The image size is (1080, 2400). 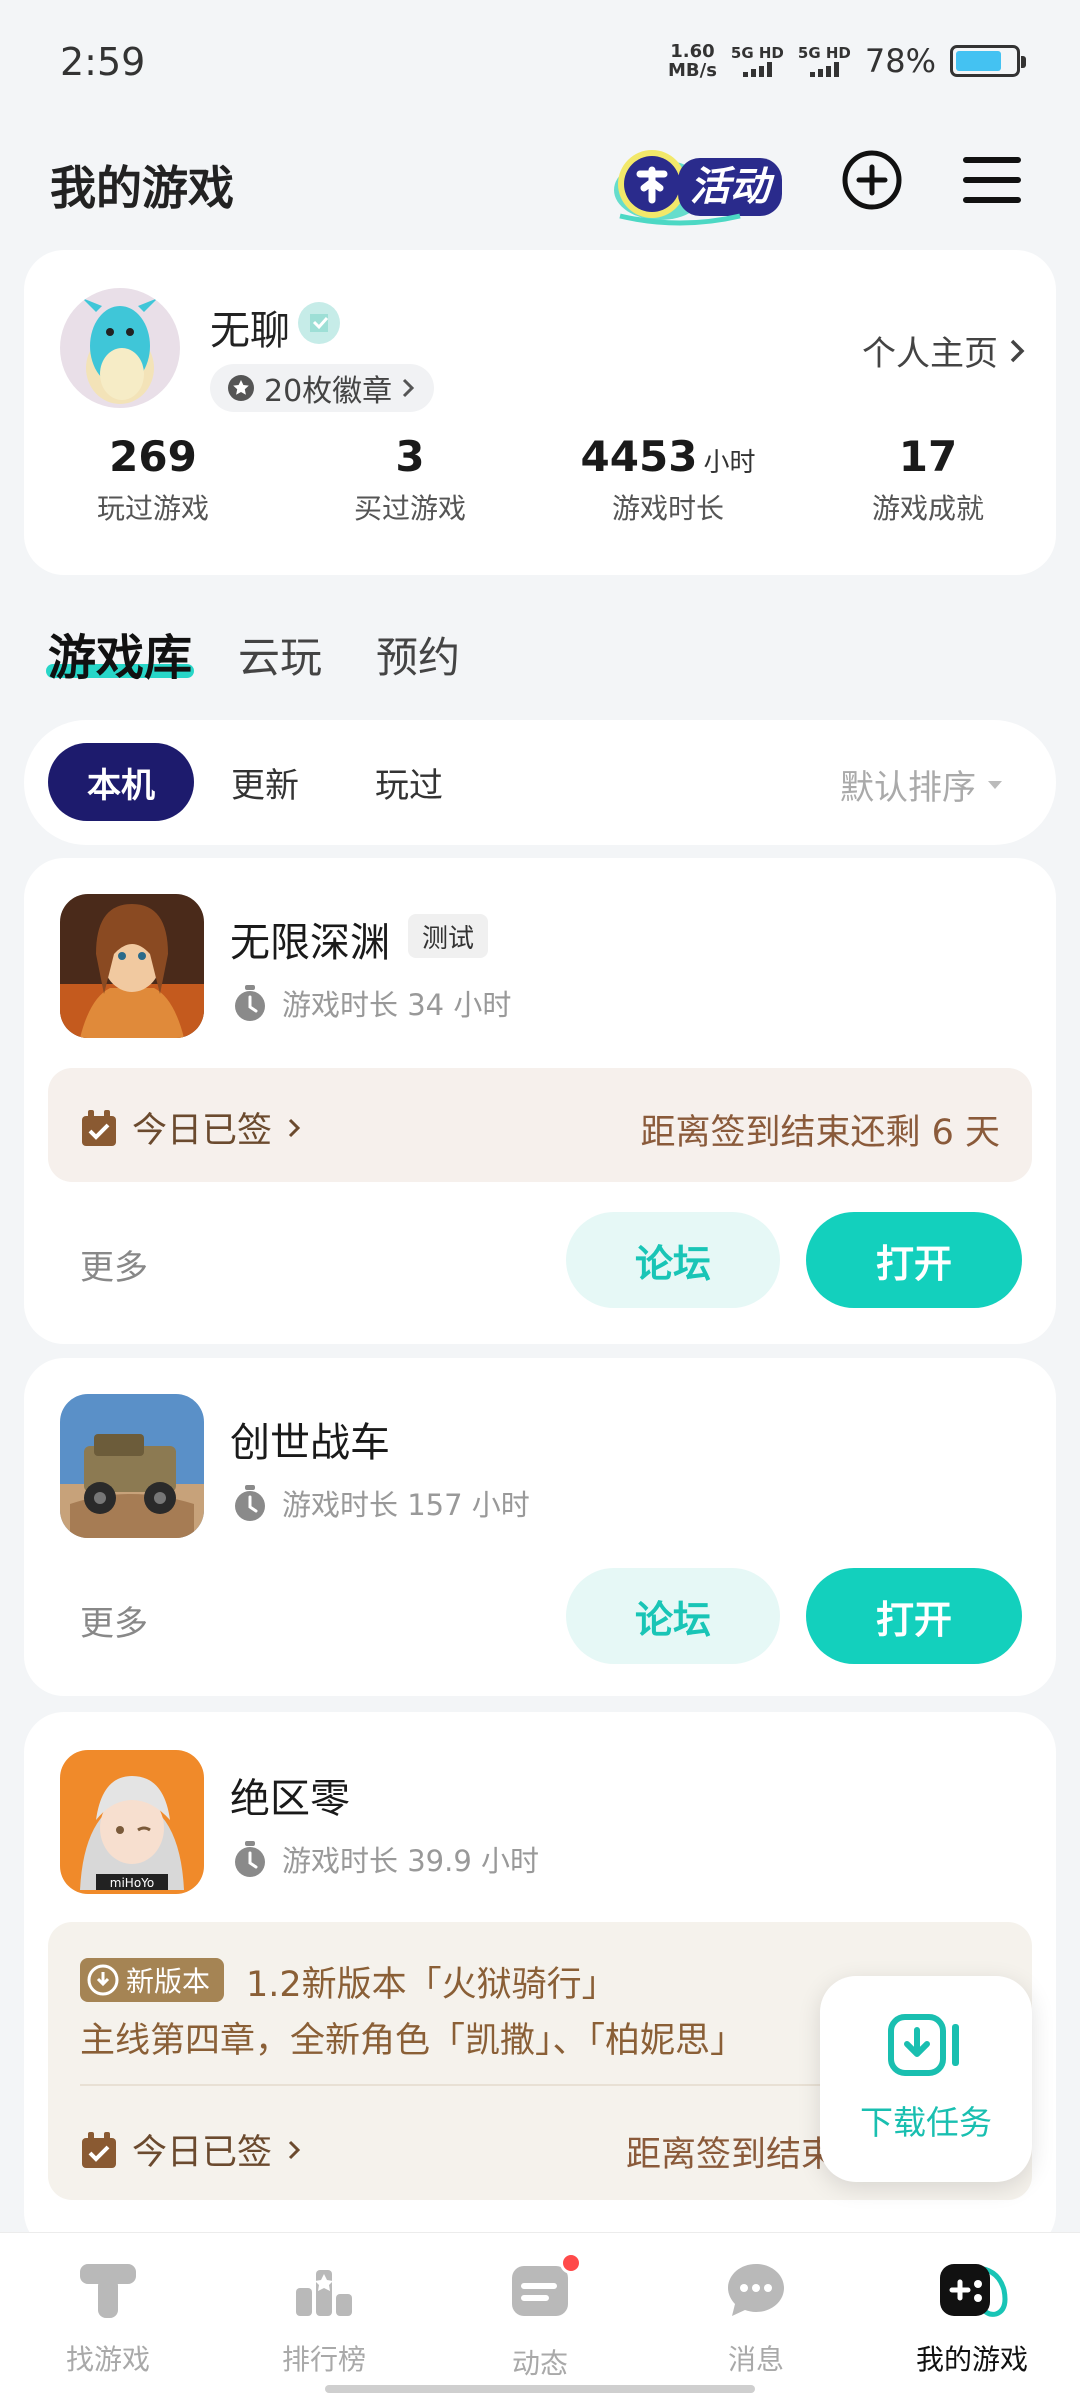 What do you see at coordinates (132, 1822) in the screenshot?
I see `game-icon-juequling: miHoYo` at bounding box center [132, 1822].